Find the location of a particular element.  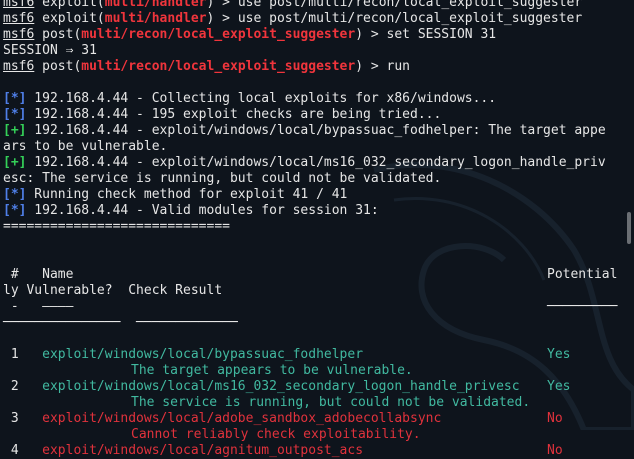

row-number: 4 is located at coordinates (11, 450).